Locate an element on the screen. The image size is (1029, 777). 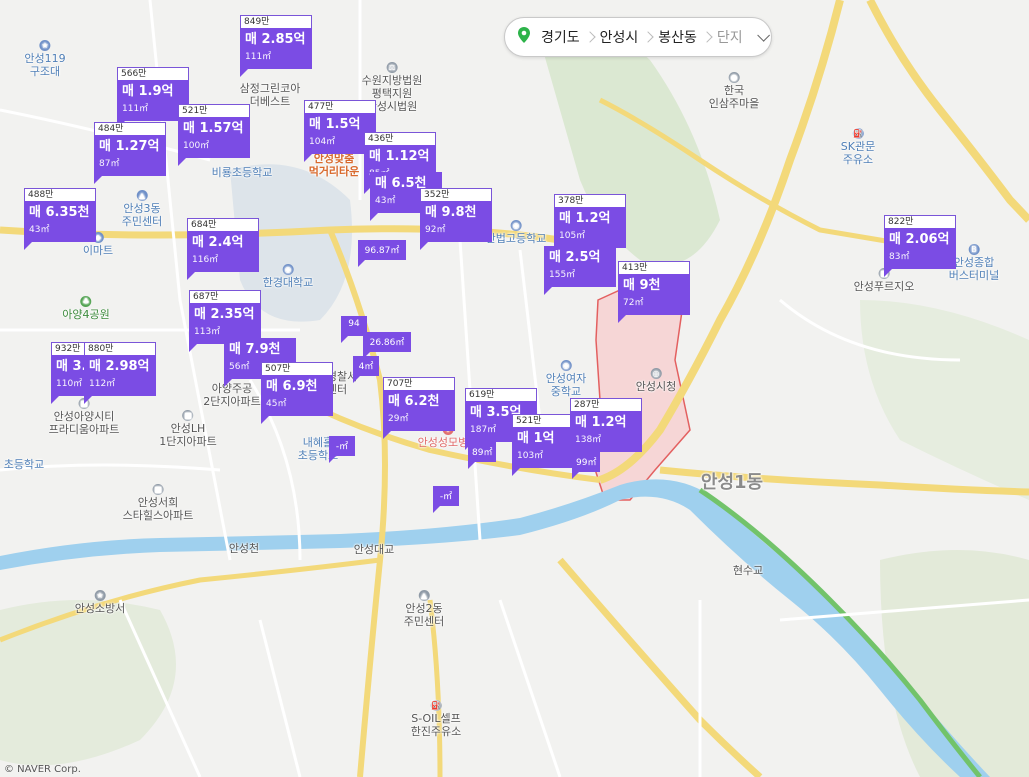
listing-marker: 687만 매 2.35억 113㎡ is located at coordinates (225, 321).